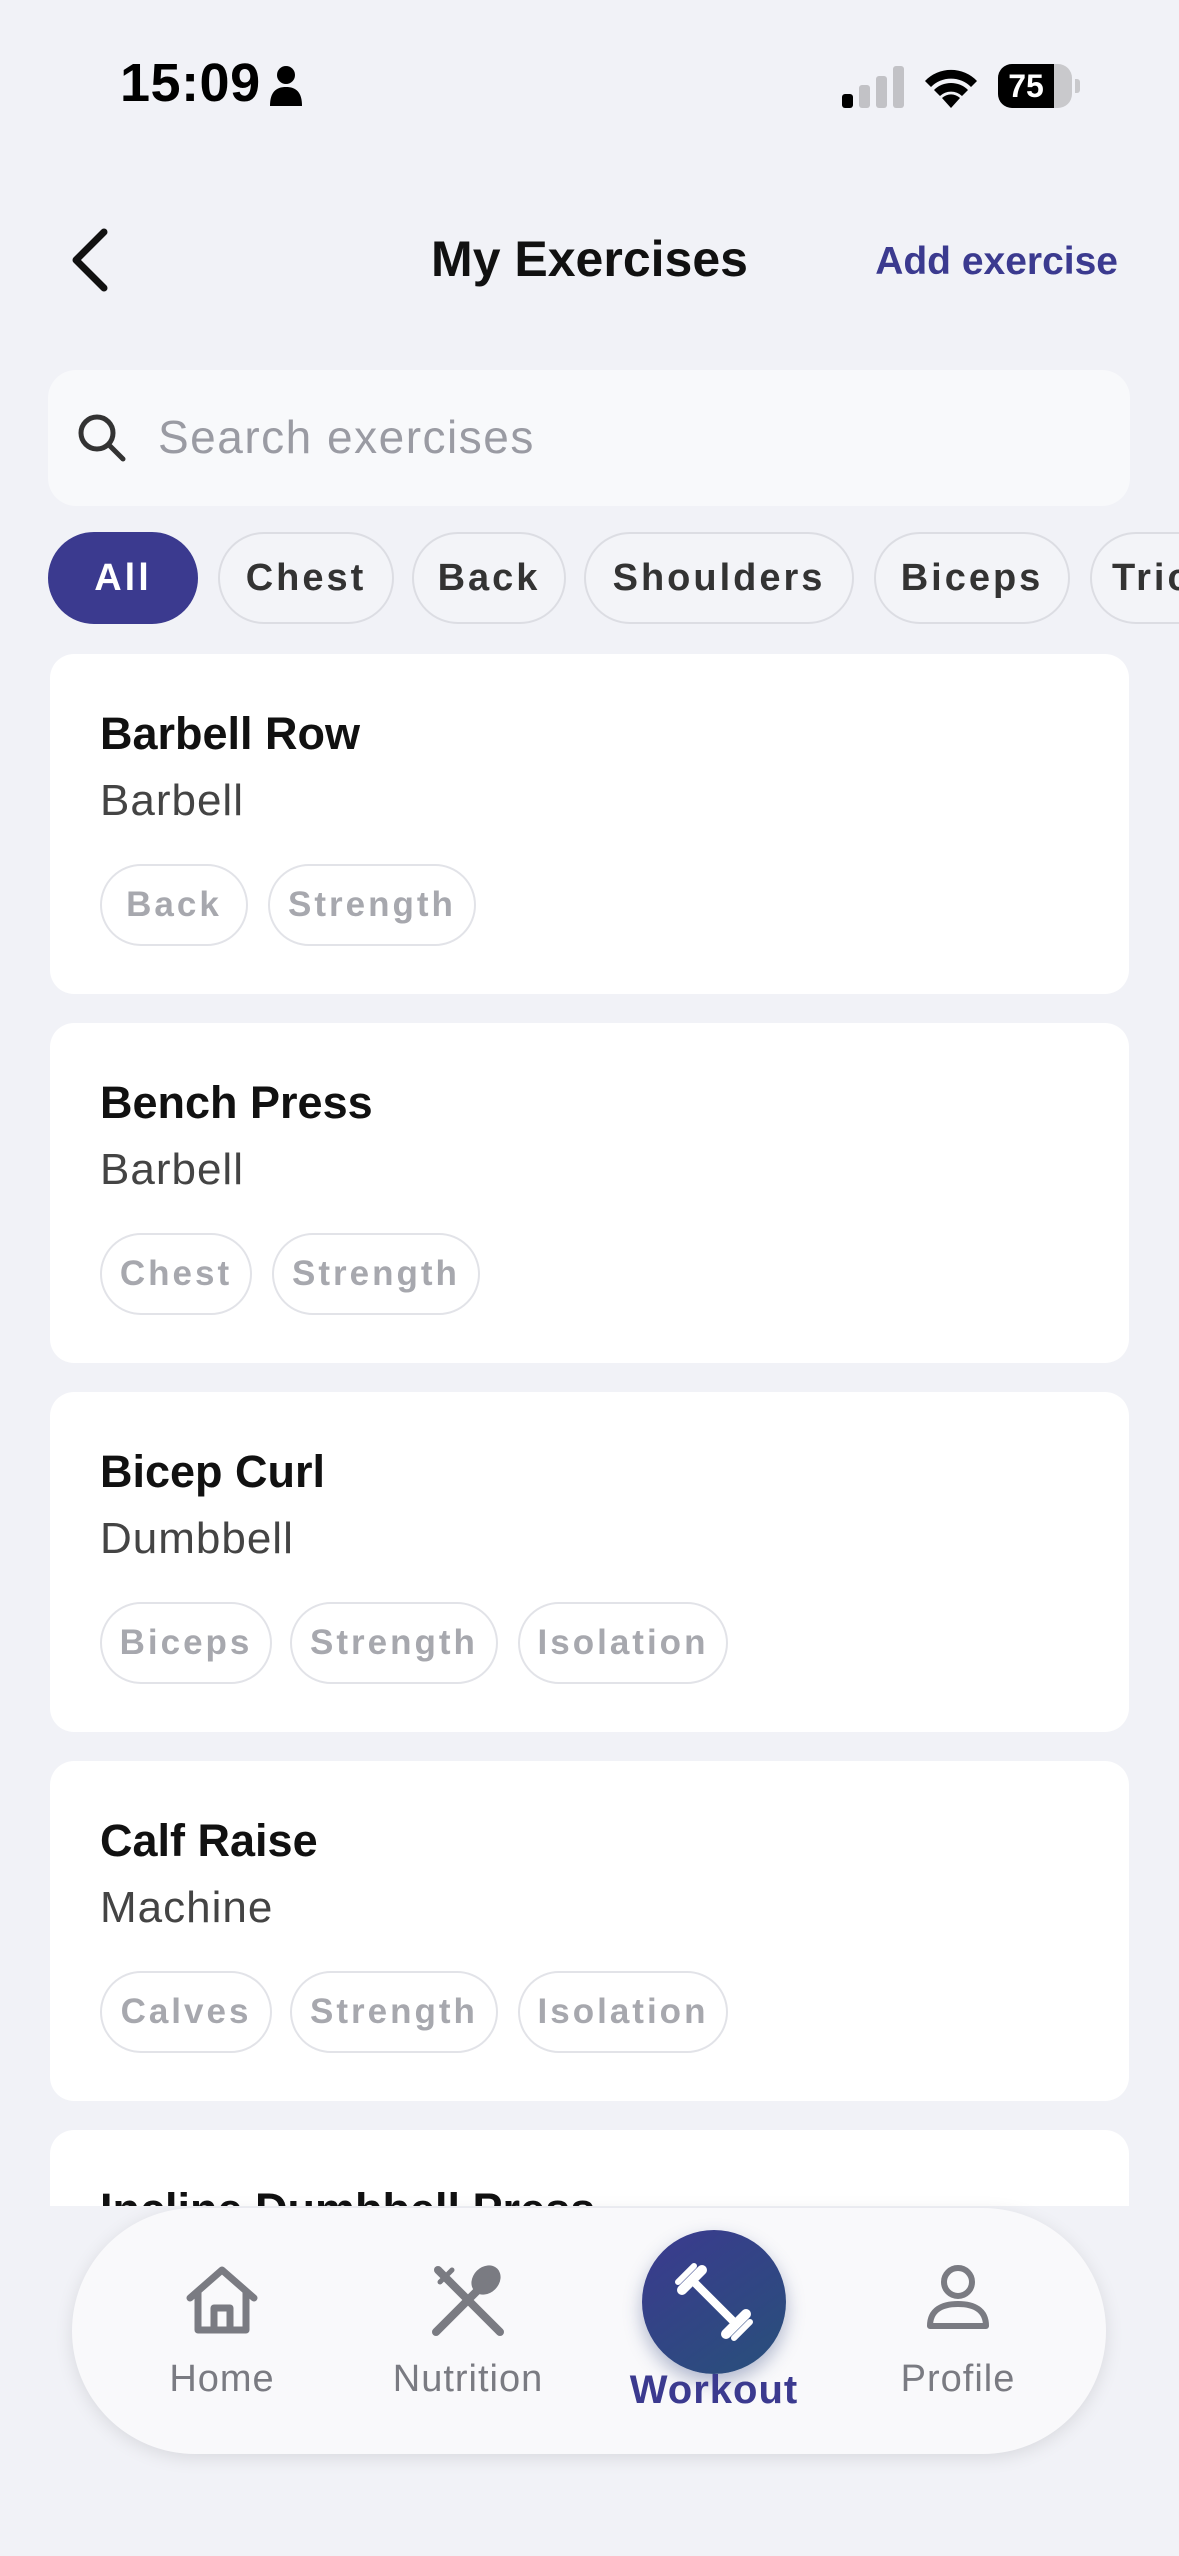 This screenshot has height=2556, width=1179. Describe the element at coordinates (174, 905) in the screenshot. I see `exercise-tag: Back` at that location.